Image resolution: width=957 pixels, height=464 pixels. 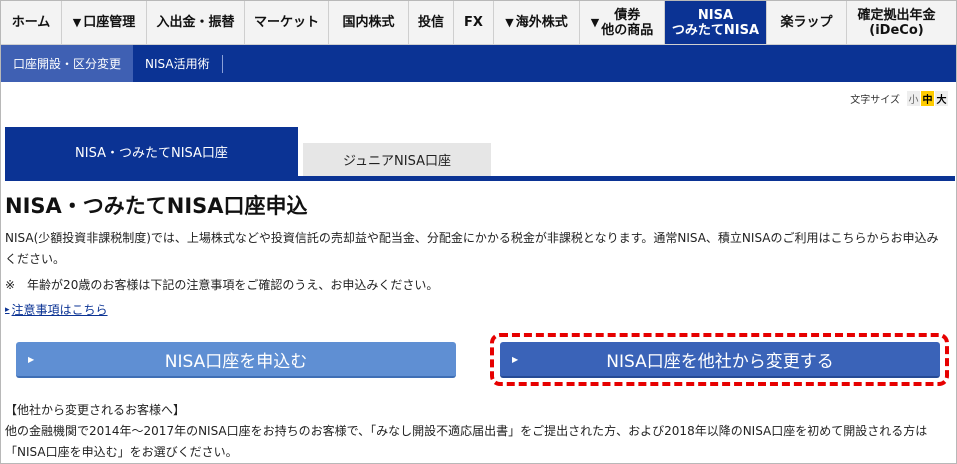 I want to click on transfer-heading: 【他社から変更されるお客様へ】, so click(x=95, y=410).